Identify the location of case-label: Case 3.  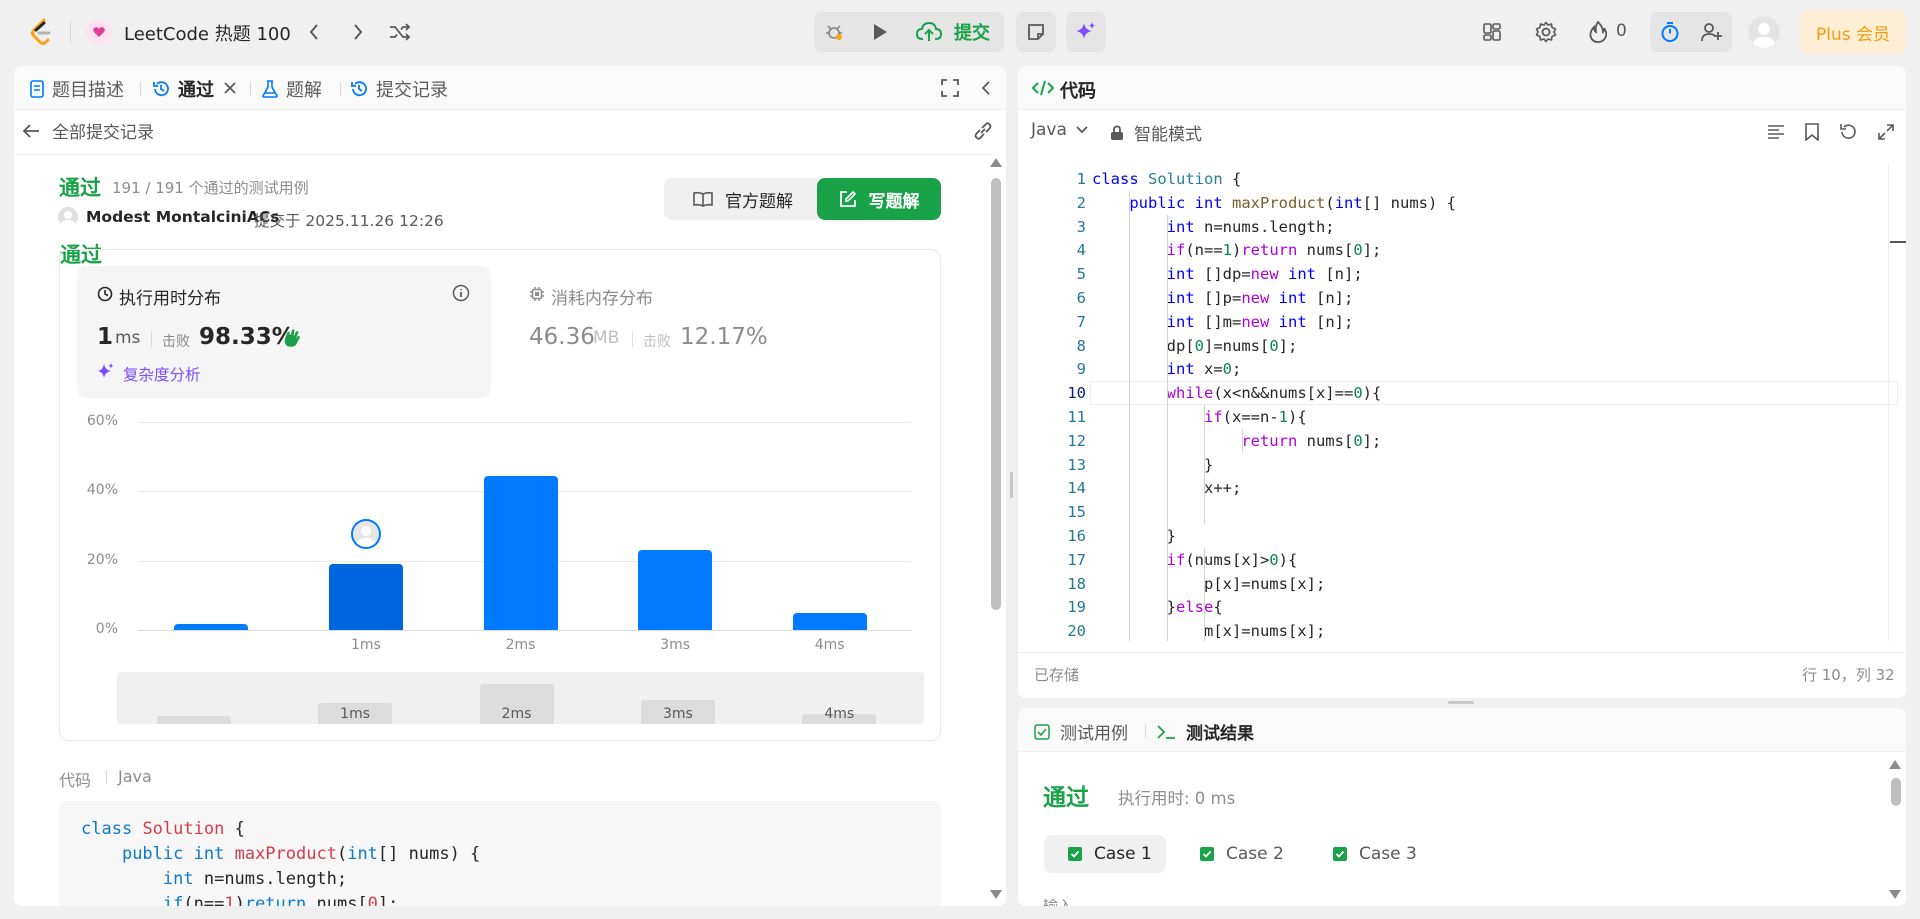
(1388, 854).